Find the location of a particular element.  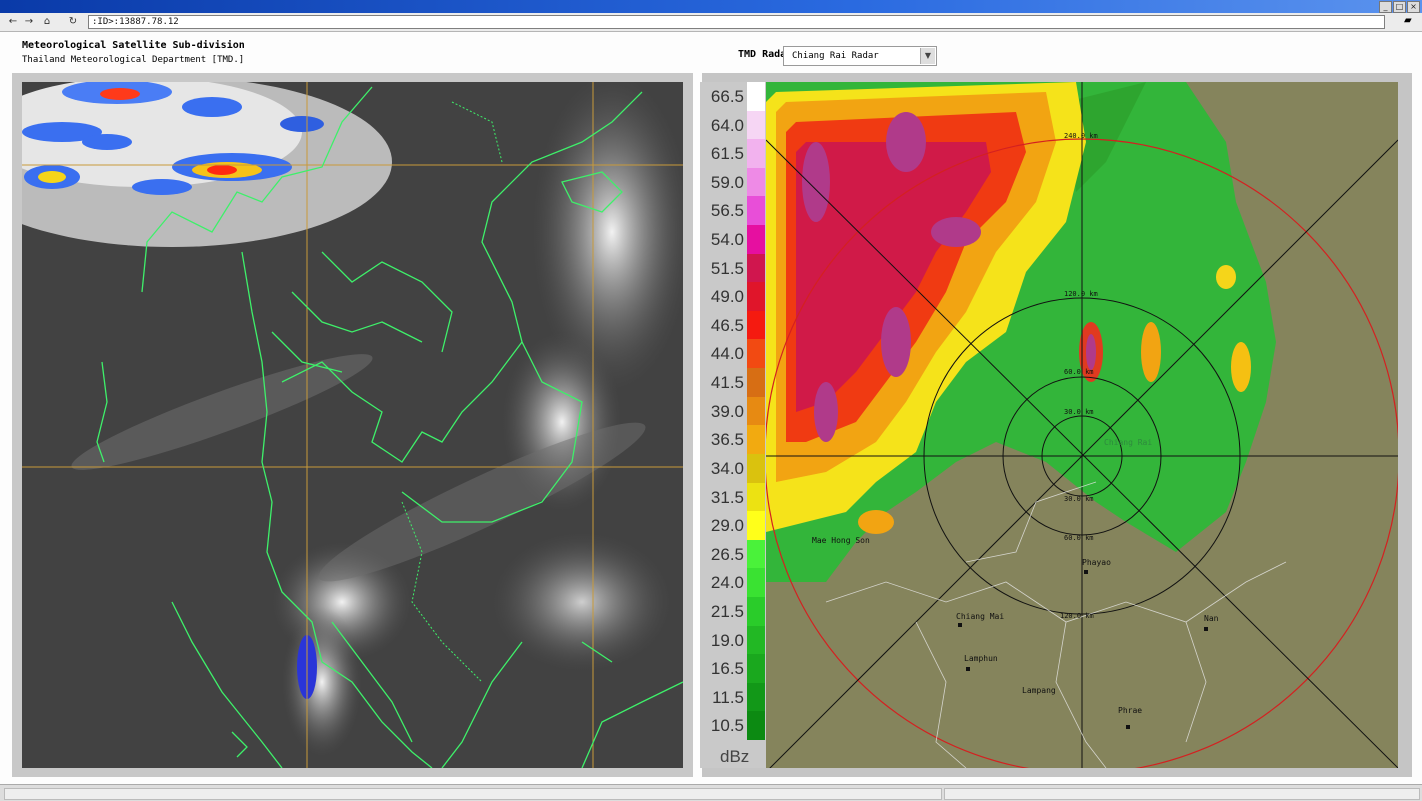

dbz-unit-label: dBz is located at coordinates (735, 756).